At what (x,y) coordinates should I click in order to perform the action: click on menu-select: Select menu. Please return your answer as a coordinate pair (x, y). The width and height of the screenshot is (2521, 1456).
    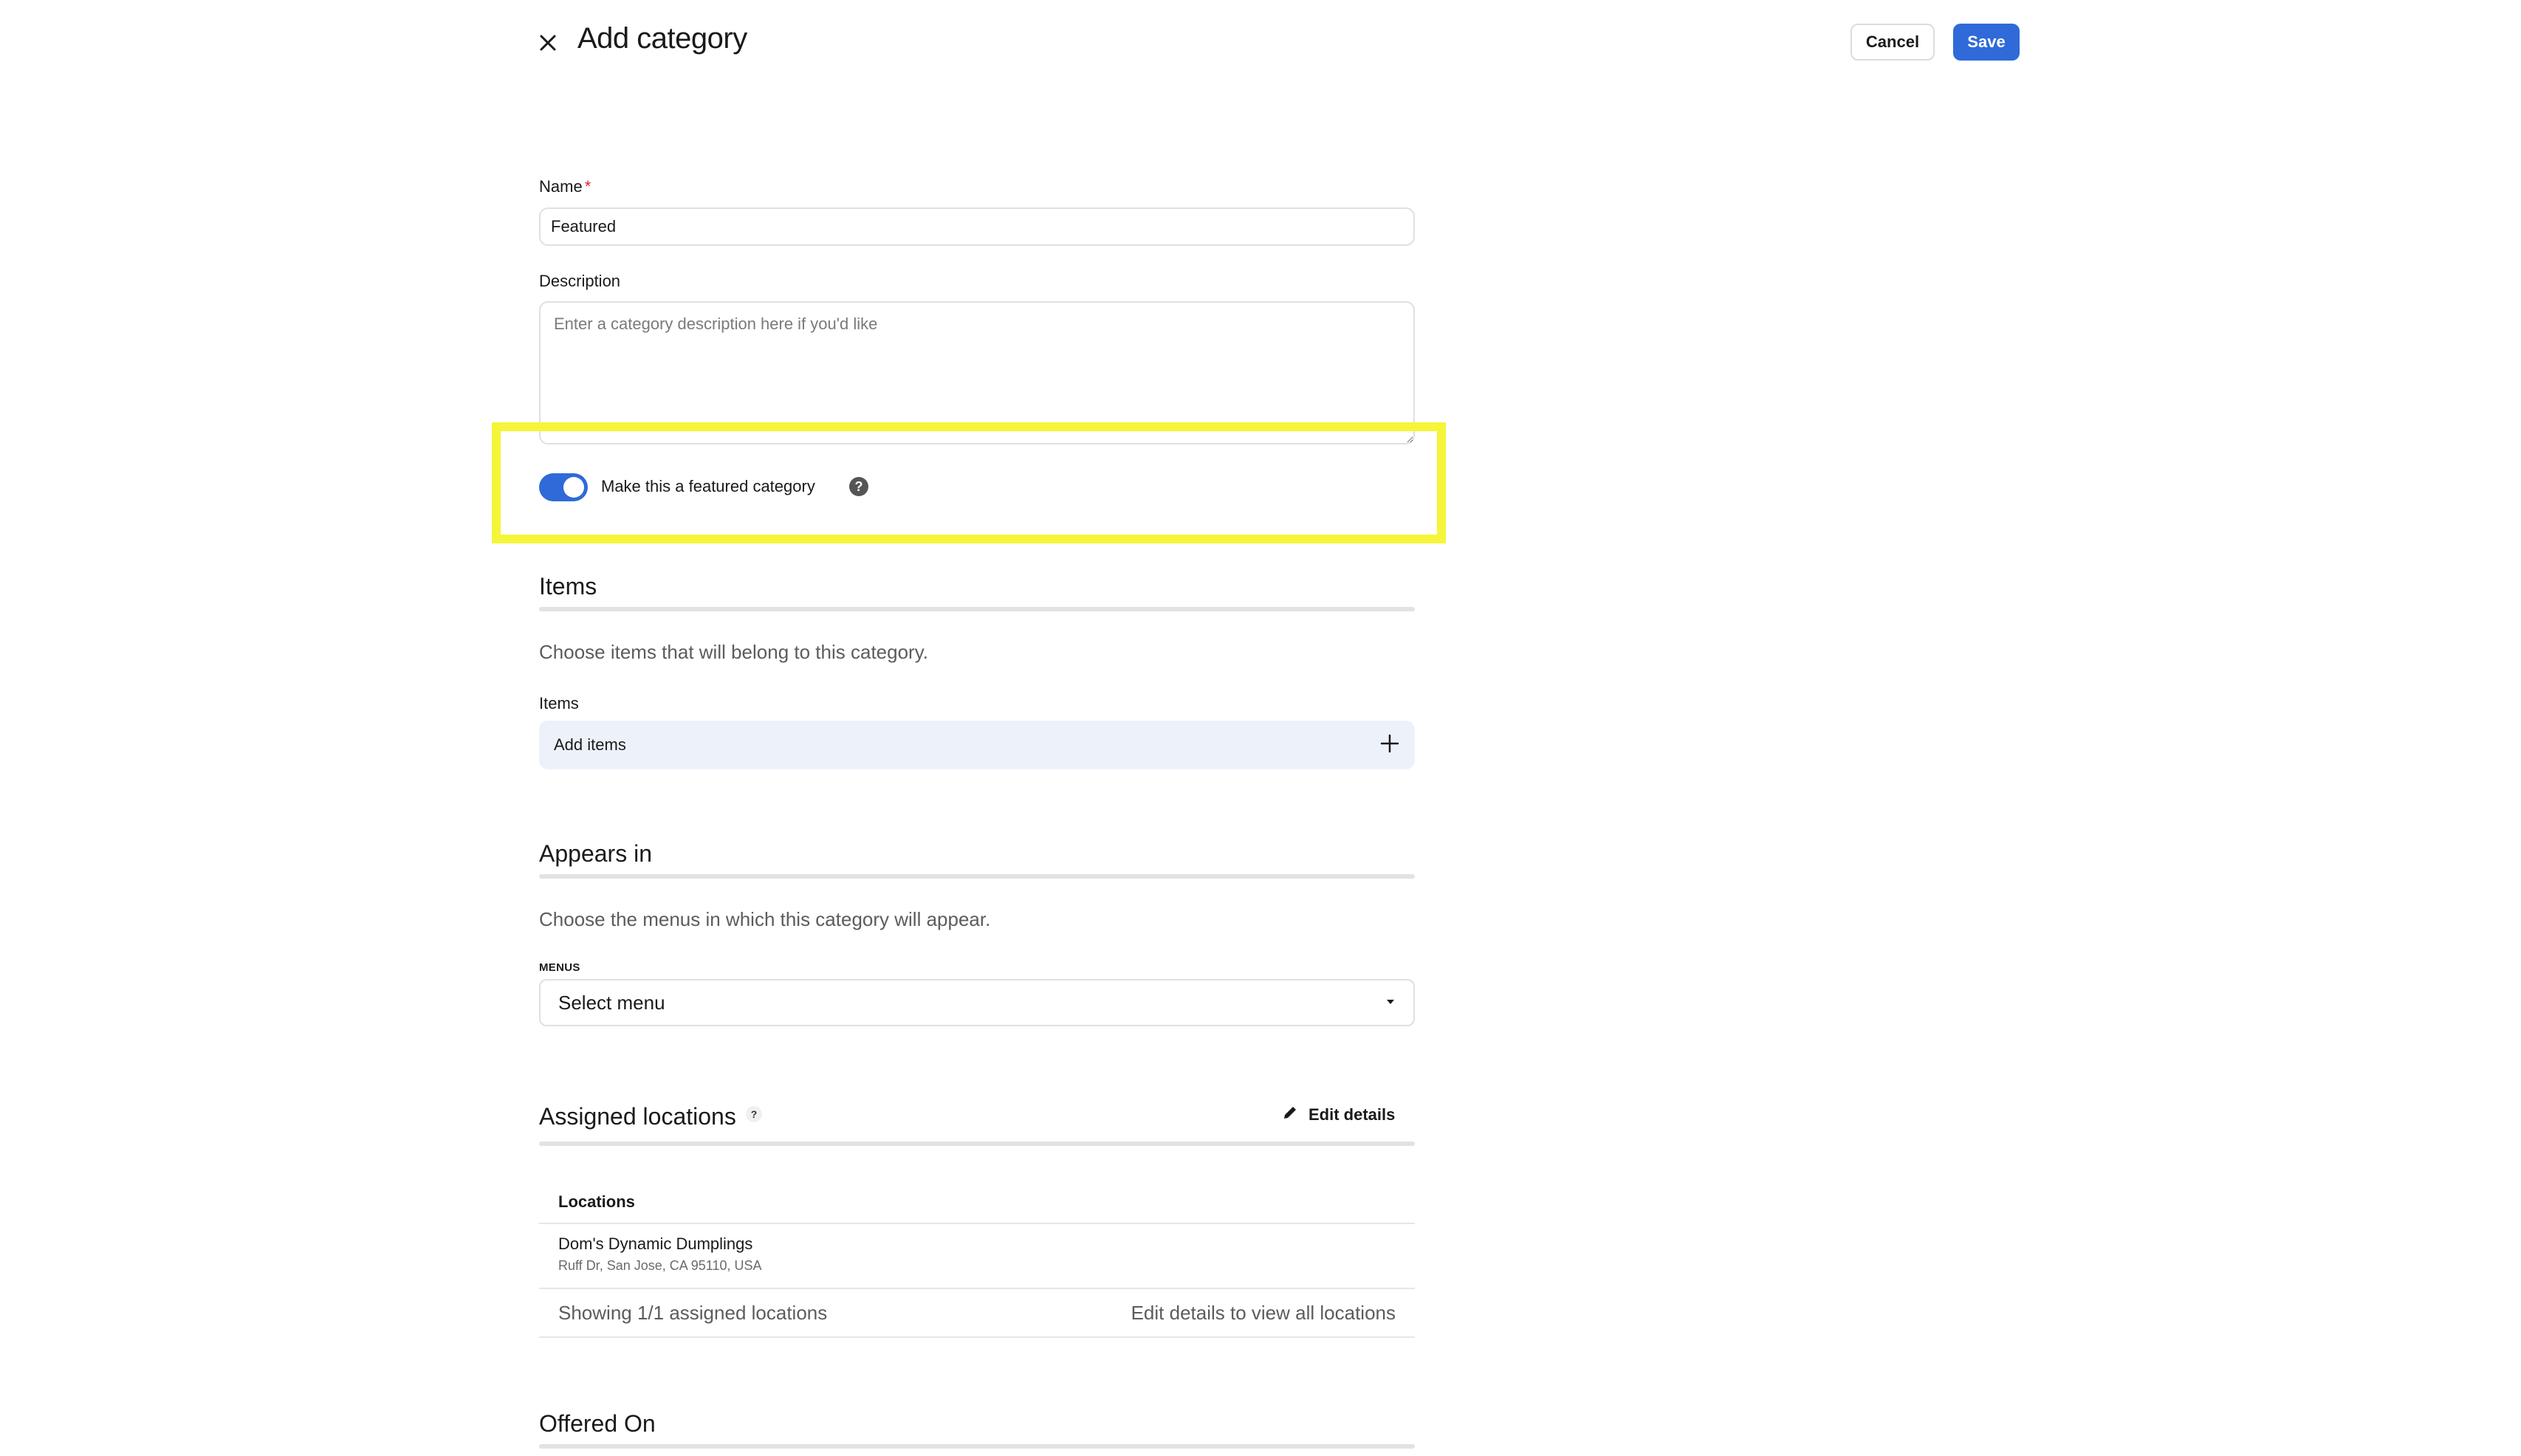
    Looking at the image, I should click on (977, 1003).